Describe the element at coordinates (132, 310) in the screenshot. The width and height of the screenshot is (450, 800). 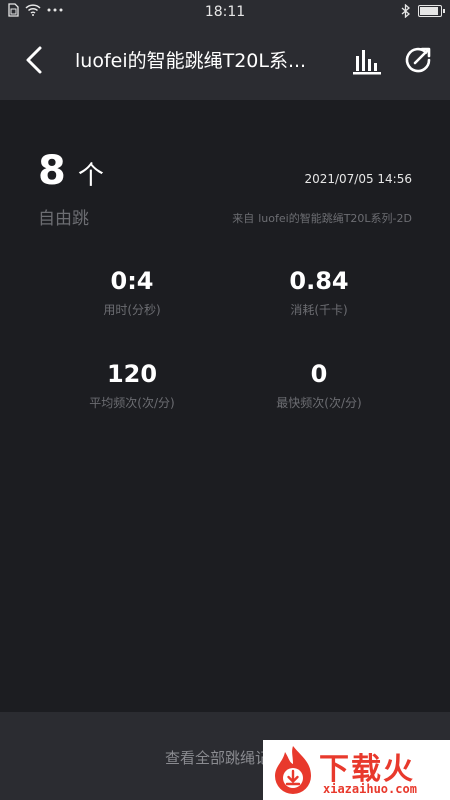
I see `stat-label: 用时(分秒)` at that location.